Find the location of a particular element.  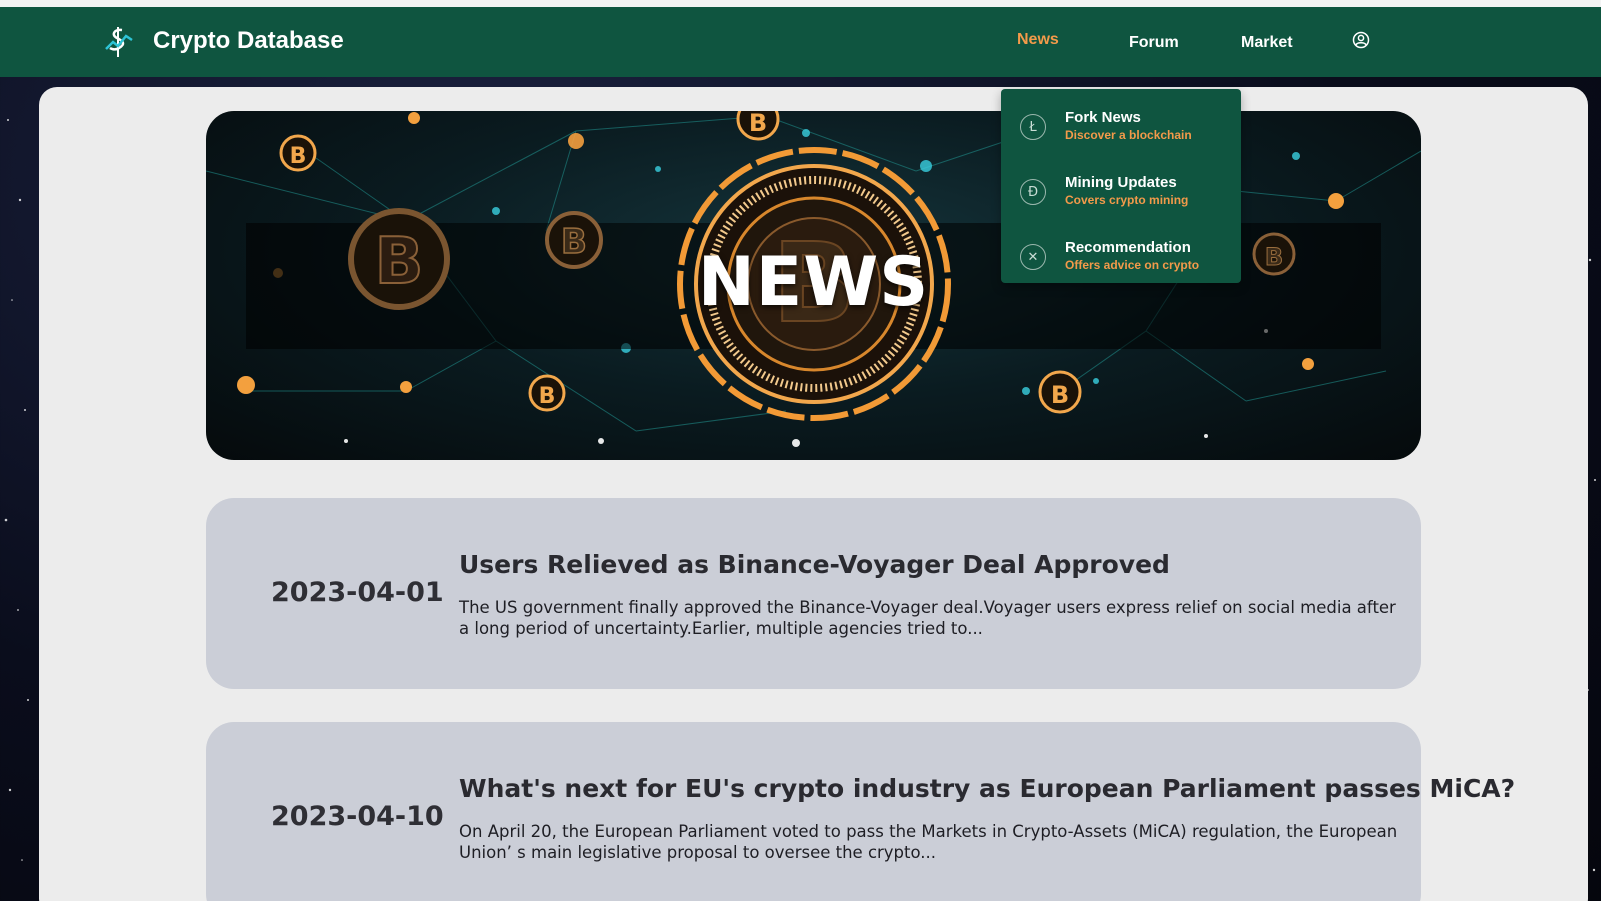

dropdown-item-mining-updates: Đ Mining Updates Covers crypto mining is located at coordinates (1121, 190).